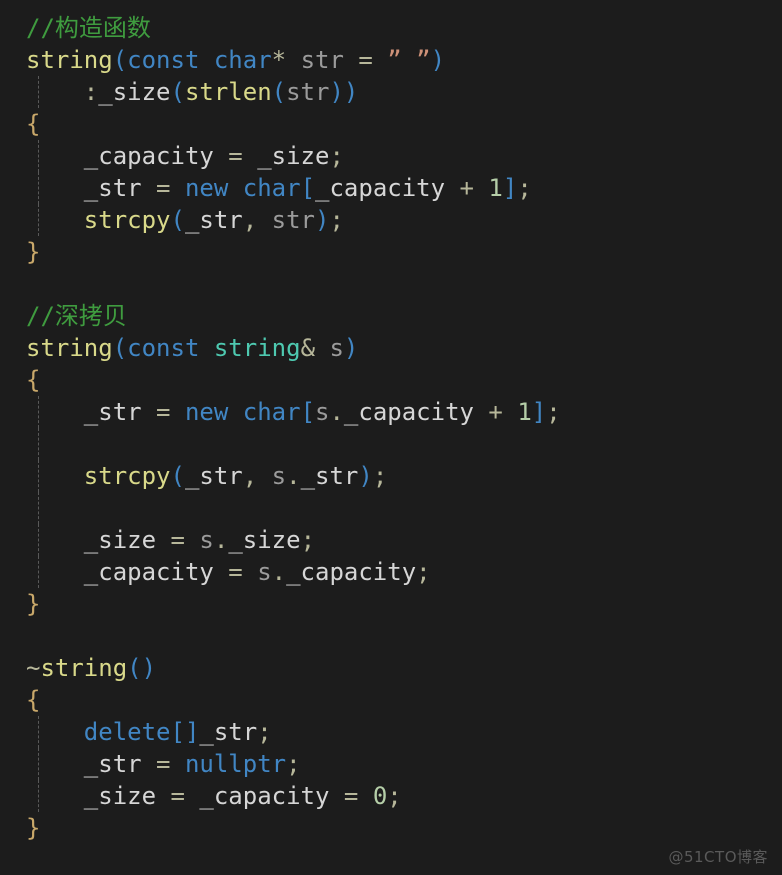  Describe the element at coordinates (391, 572) in the screenshot. I see `code-line: _capacity = s._capacity;` at that location.